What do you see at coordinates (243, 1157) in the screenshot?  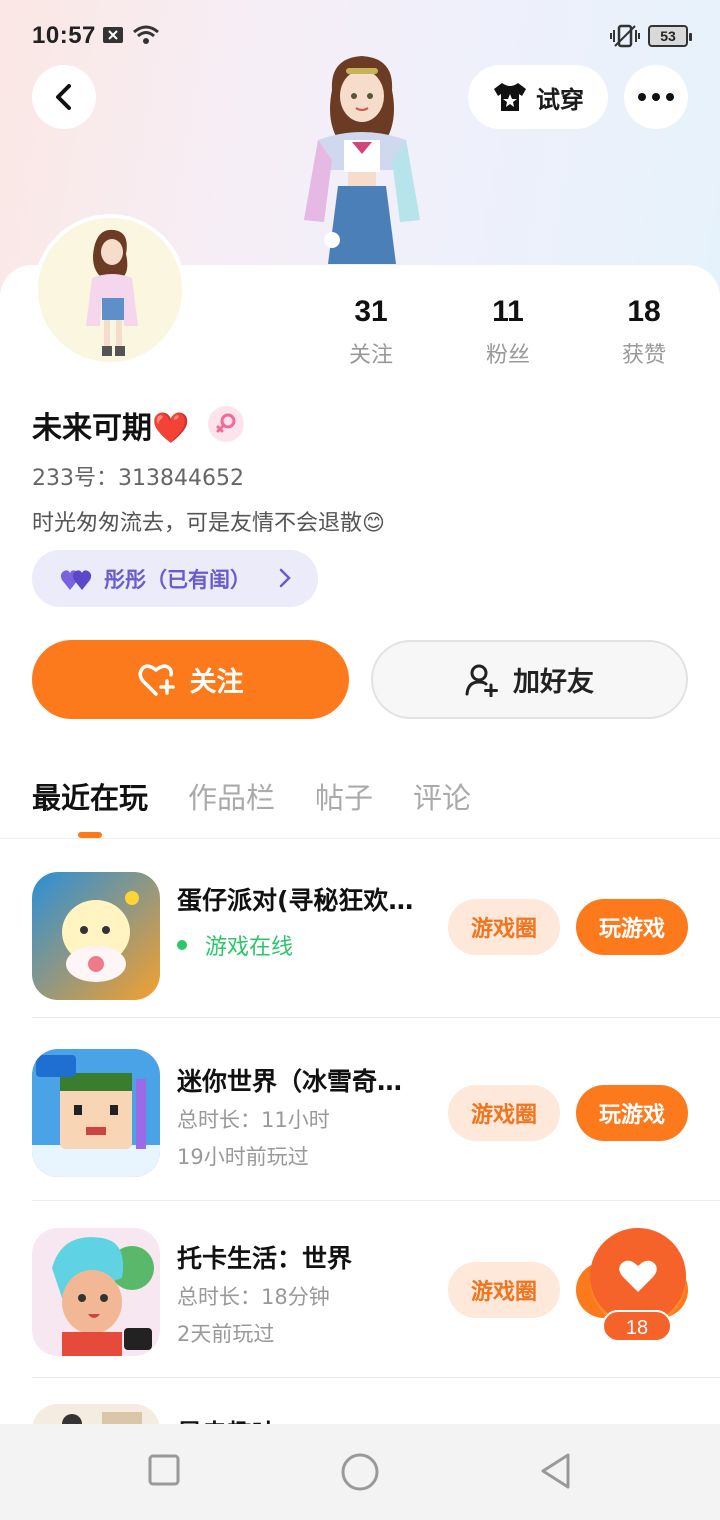 I see `game-last-played: 19小时前玩过` at bounding box center [243, 1157].